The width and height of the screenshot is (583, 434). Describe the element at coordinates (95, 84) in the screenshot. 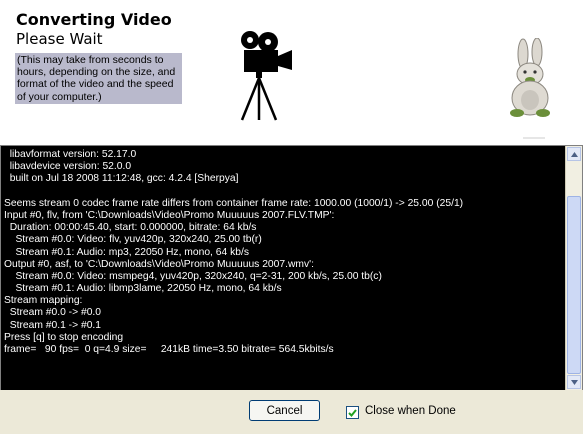

I see `wait-note-line: format of the video and the speed` at that location.